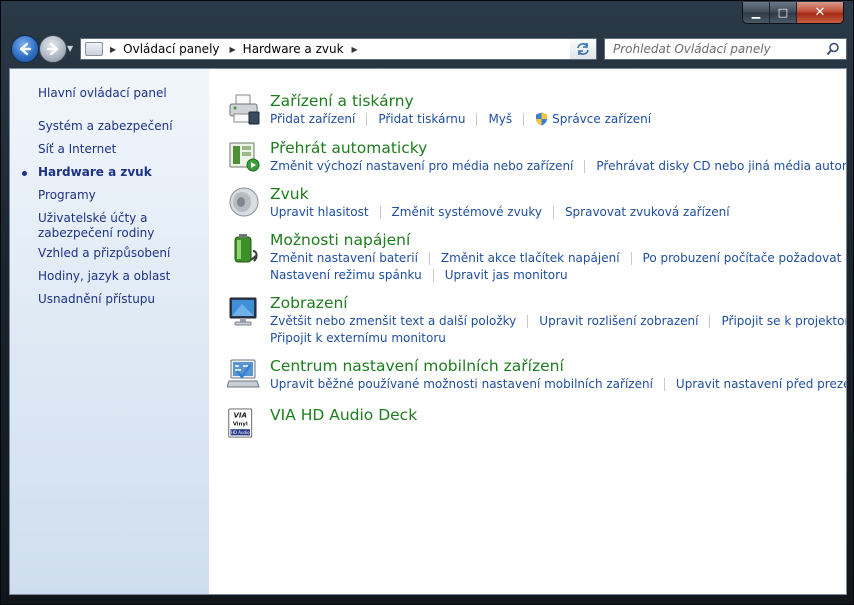  Describe the element at coordinates (240, 414) in the screenshot. I see `via-logo-text: VIA` at that location.